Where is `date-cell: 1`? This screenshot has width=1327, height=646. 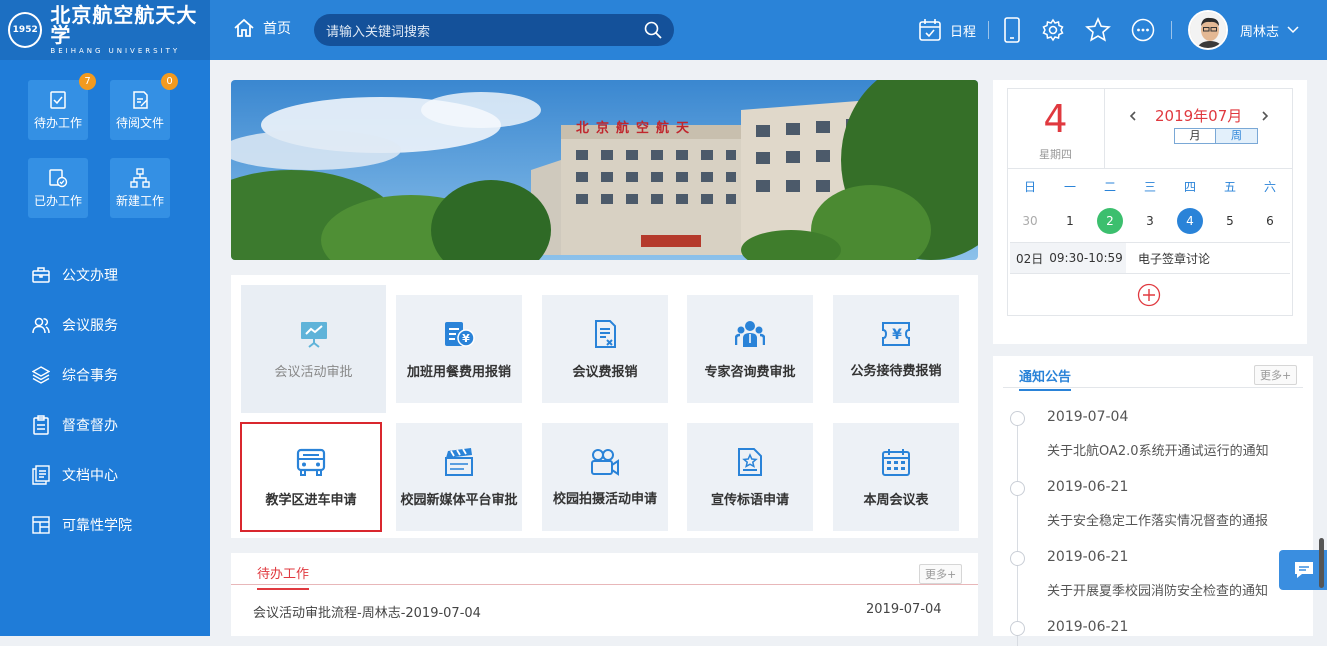 date-cell: 1 is located at coordinates (1070, 221).